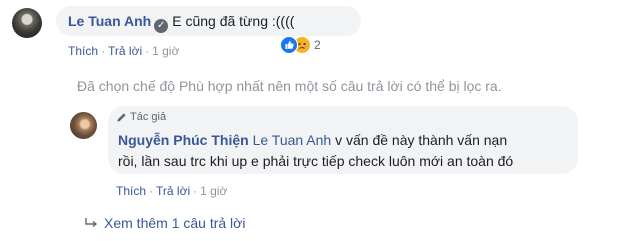  What do you see at coordinates (233, 21) in the screenshot?
I see `comment-text: E cũng đã từng :((((` at bounding box center [233, 21].